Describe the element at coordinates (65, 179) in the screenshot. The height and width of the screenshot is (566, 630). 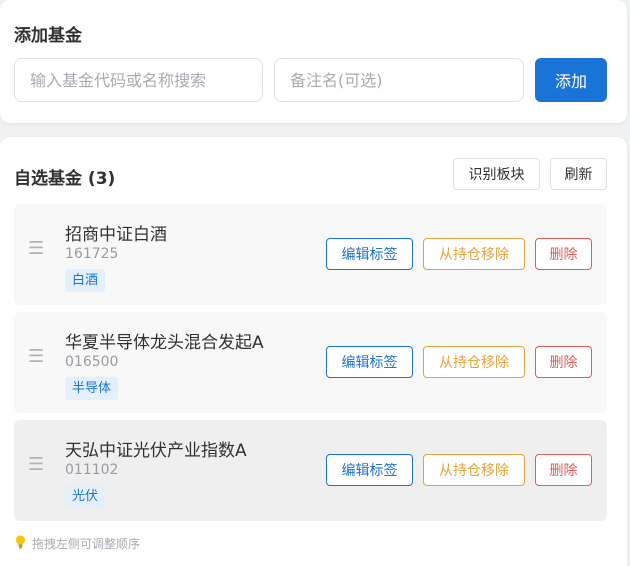
I see `watchlist-title: 自选基金 (3)` at that location.